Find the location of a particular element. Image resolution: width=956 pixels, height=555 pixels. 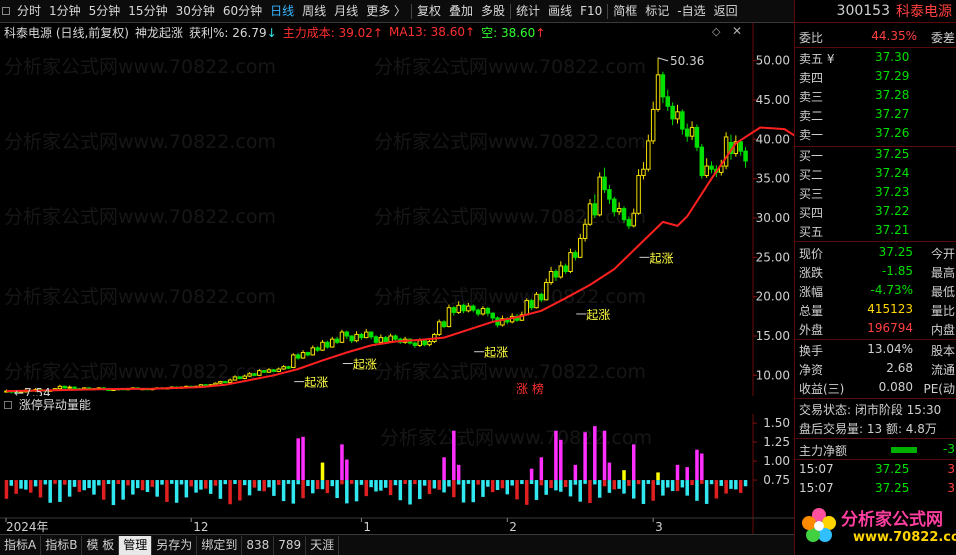

quote2-right-label: 流通 is located at coordinates (942, 370).